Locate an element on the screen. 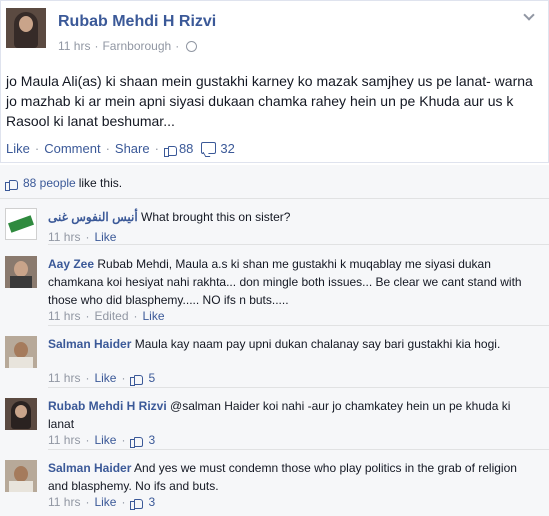  comment-link: Comment is located at coordinates (72, 148).